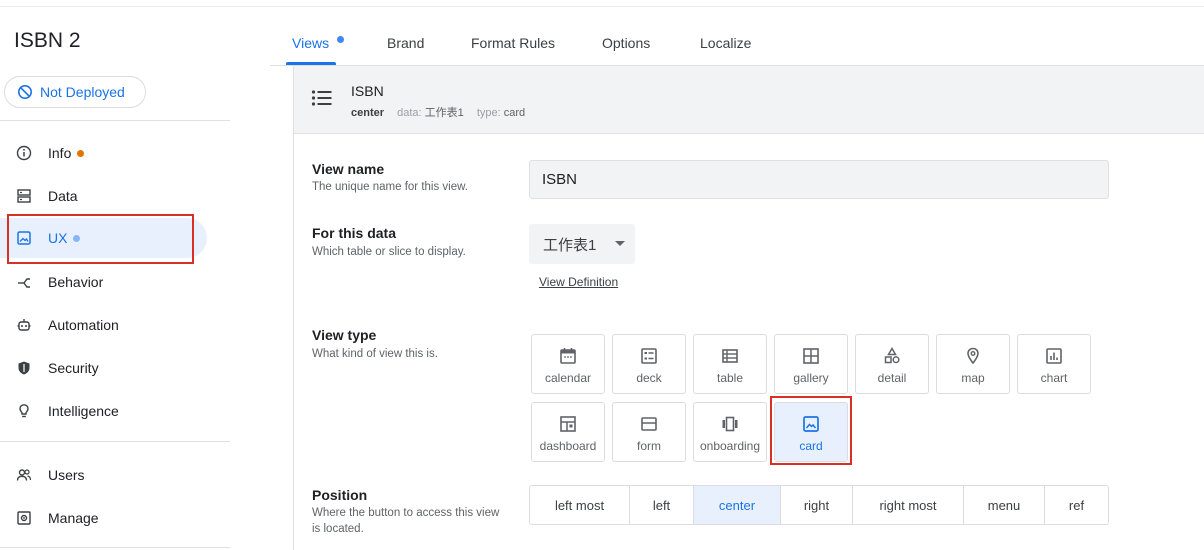  Describe the element at coordinates (973, 378) in the screenshot. I see `view-type-label-text: map` at that location.